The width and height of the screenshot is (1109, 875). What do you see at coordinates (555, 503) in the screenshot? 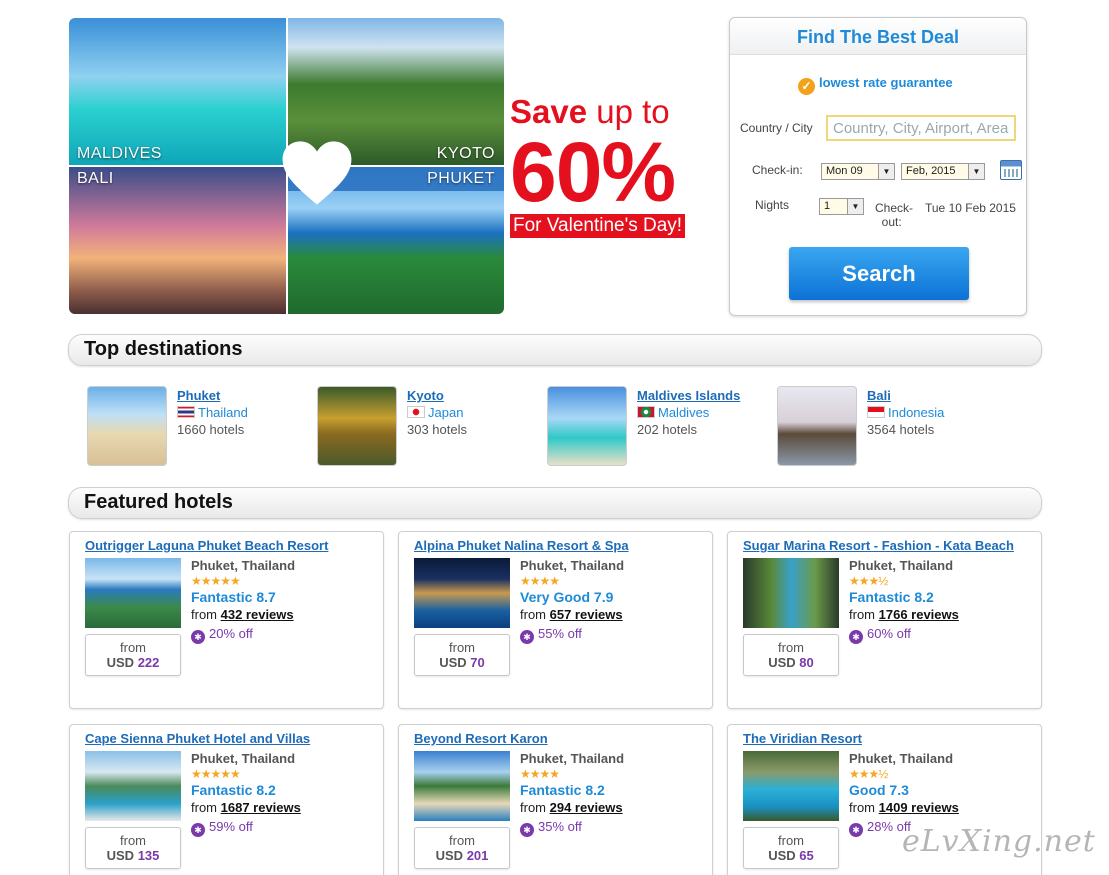
I see `featured-hotels-header: Featured hotels` at bounding box center [555, 503].